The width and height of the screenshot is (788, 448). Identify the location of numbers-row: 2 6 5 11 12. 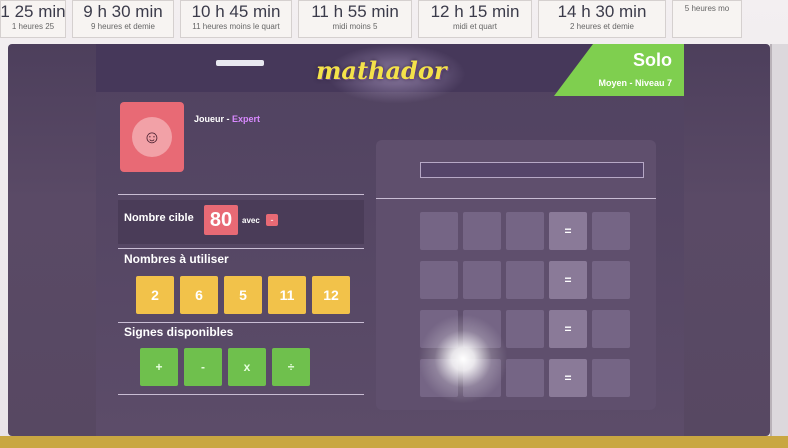
(243, 295).